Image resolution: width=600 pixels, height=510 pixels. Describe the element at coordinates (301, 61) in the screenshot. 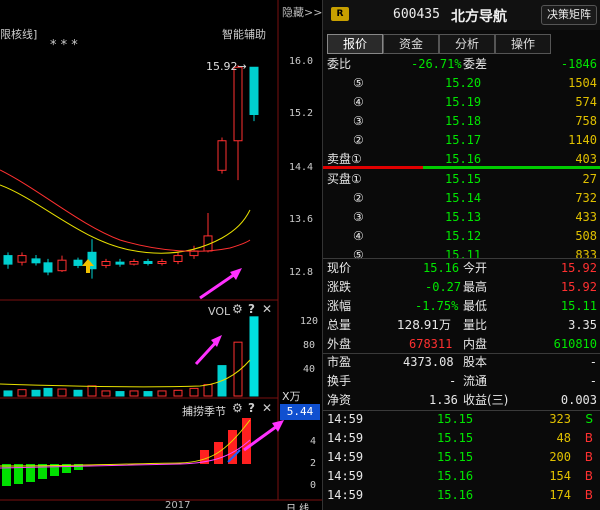

I see `y-tick: 16.0` at that location.